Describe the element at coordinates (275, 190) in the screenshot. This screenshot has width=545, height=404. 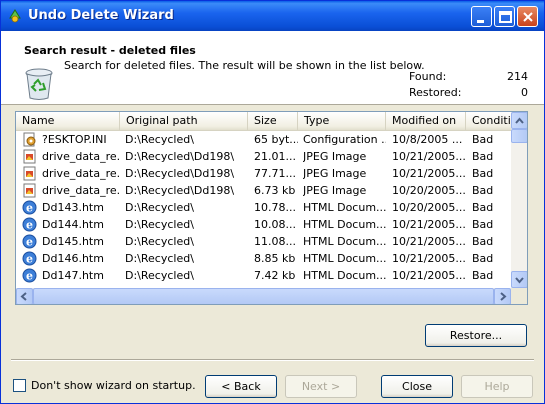
I see `cell-size: 6.73 kb` at that location.